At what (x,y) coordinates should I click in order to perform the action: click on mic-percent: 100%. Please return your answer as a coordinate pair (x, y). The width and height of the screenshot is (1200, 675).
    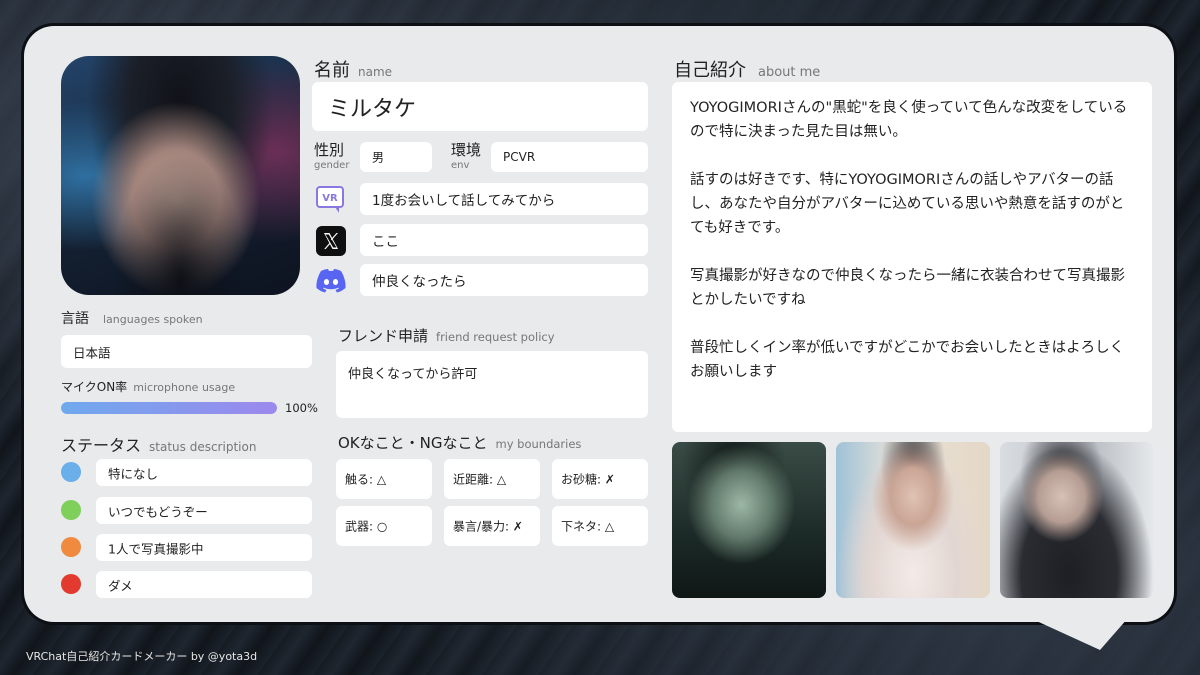
    Looking at the image, I should click on (301, 408).